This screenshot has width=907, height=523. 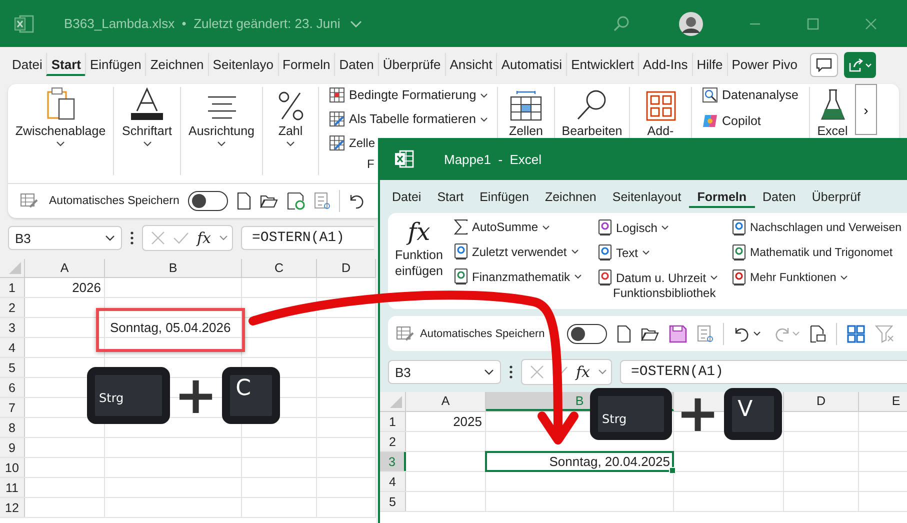 I want to click on group-label: Funktionsbibliothek, so click(x=665, y=293).